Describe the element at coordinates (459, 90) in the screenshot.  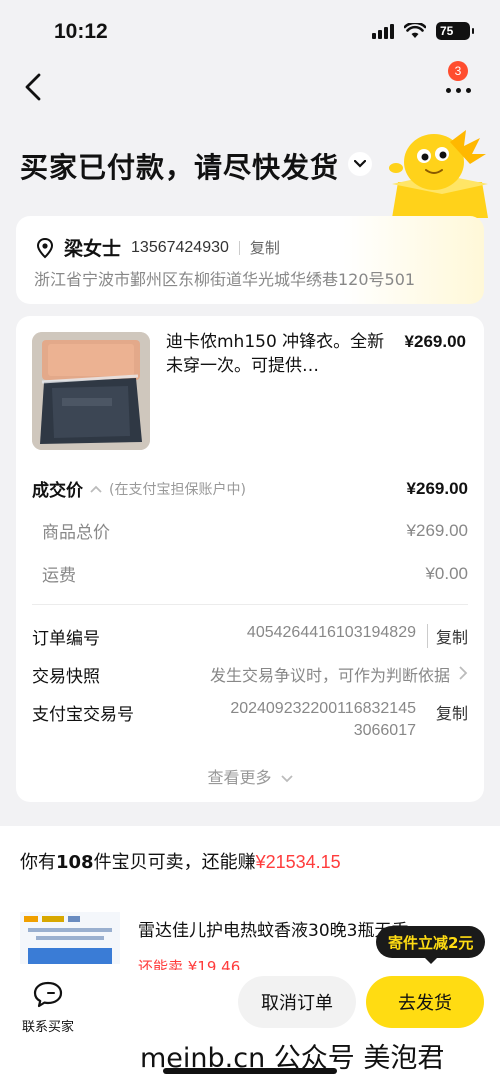
I see `more-menu-button` at that location.